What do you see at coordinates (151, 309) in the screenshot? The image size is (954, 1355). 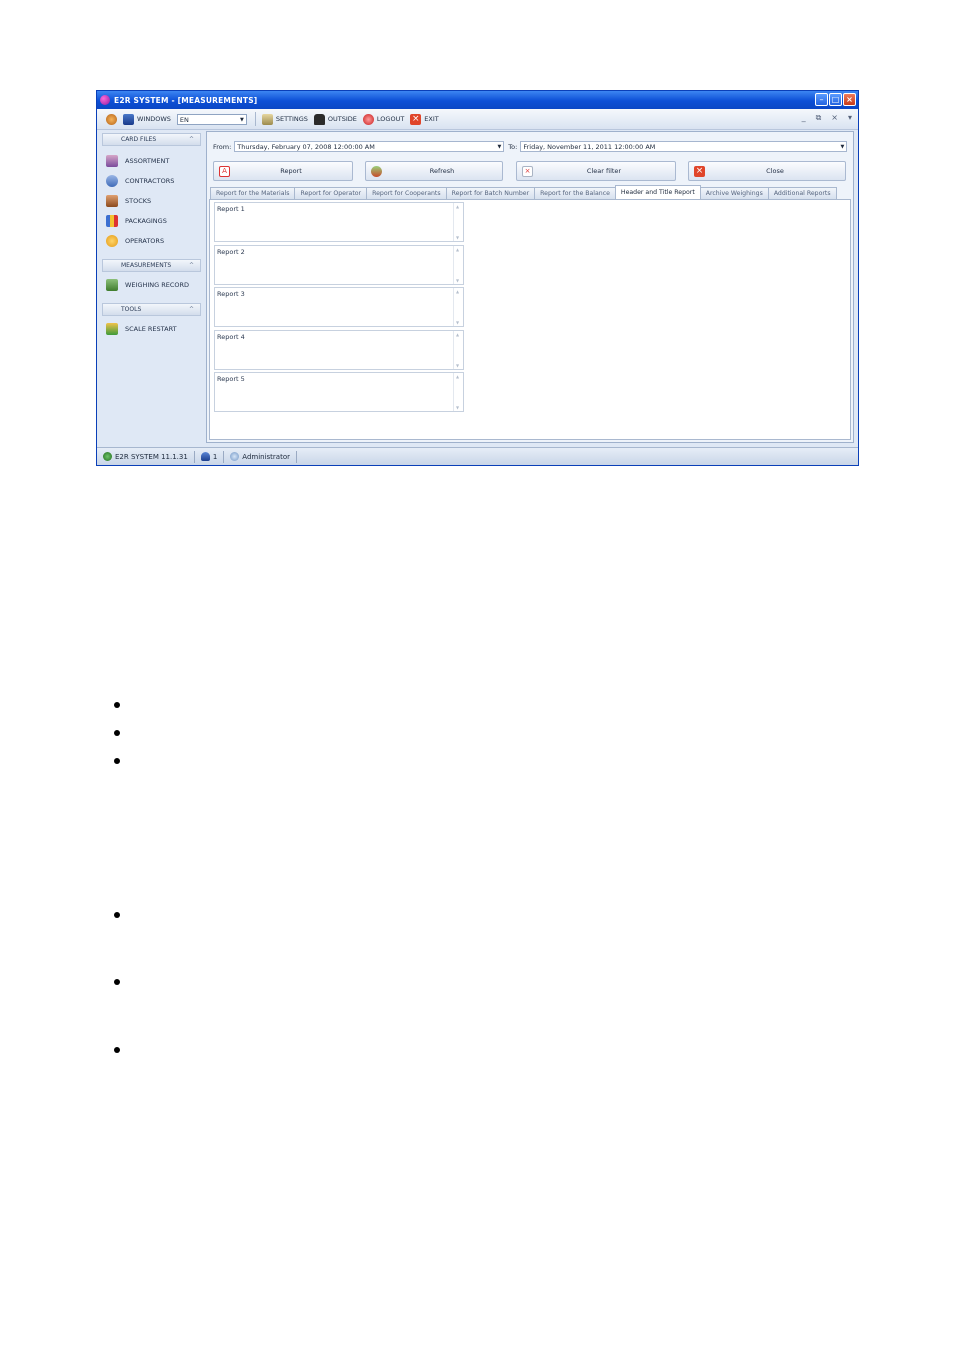 I see `section-tools: TOOLS ^` at bounding box center [151, 309].